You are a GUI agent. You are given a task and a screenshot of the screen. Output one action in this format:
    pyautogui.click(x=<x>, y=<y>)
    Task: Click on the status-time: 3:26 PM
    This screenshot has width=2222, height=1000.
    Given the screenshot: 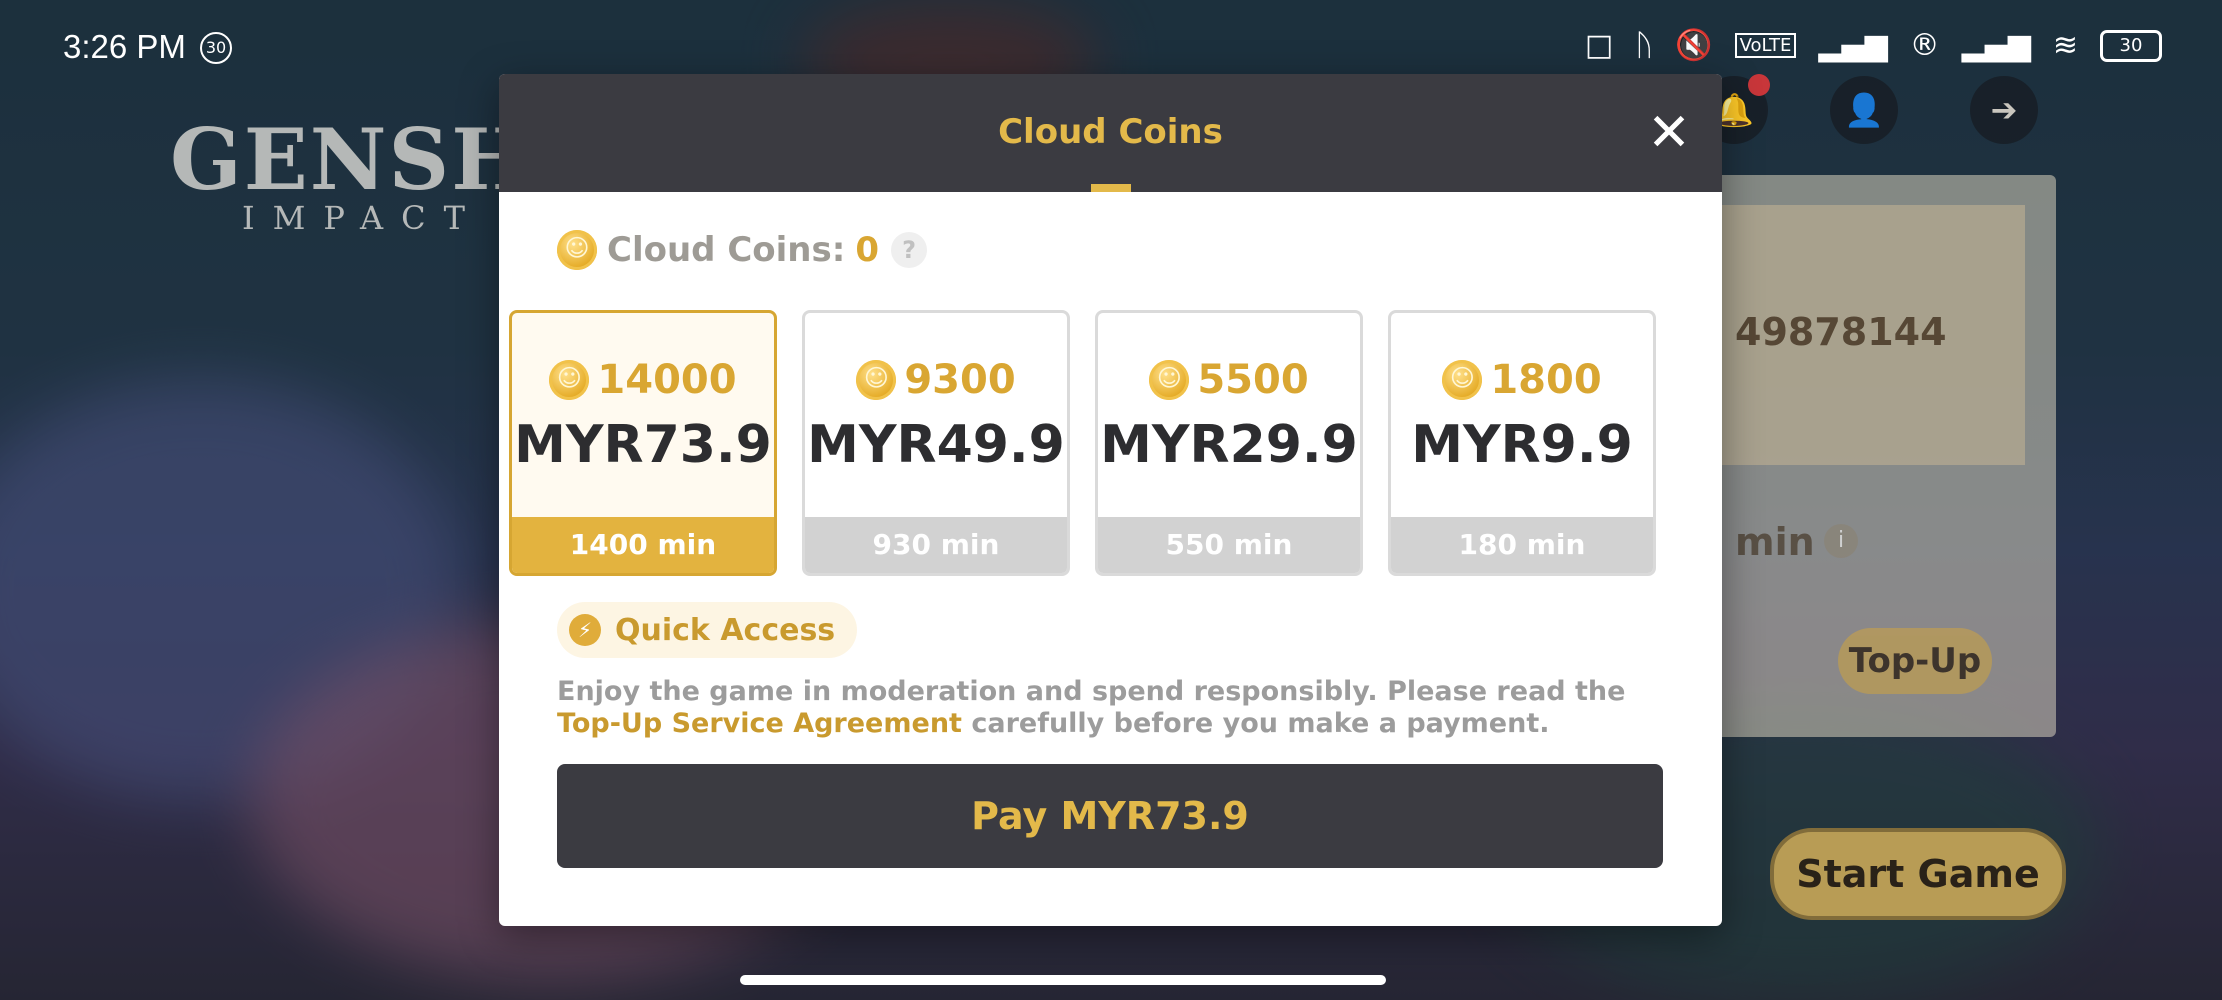 What is the action you would take?
    pyautogui.click(x=124, y=46)
    